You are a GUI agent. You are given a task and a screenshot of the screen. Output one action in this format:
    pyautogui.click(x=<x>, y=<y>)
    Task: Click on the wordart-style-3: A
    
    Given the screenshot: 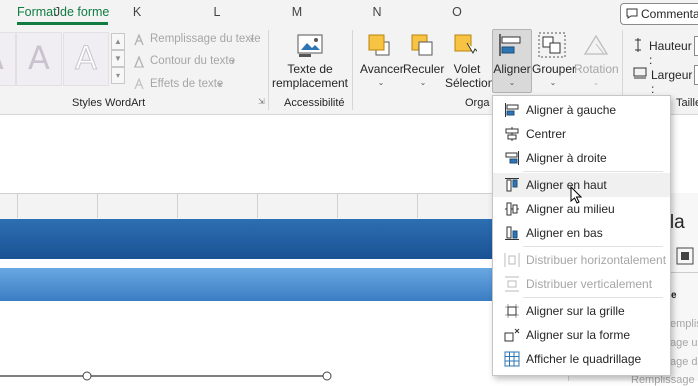 What is the action you would take?
    pyautogui.click(x=86, y=59)
    